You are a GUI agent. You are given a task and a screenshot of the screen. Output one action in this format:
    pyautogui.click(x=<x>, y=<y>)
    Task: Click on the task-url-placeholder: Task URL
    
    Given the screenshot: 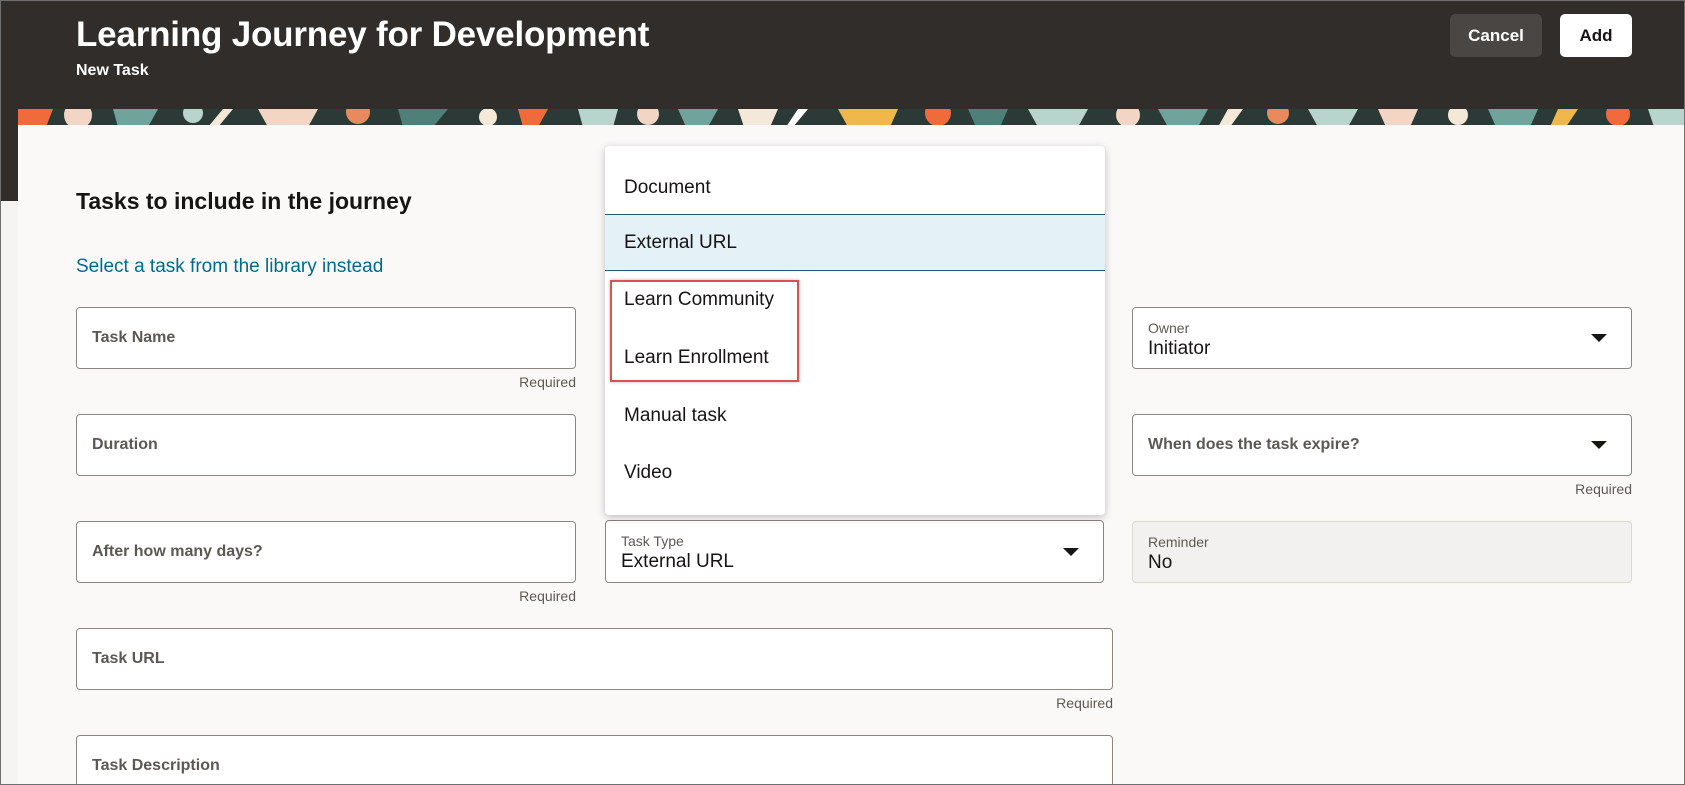 What is the action you would take?
    pyautogui.click(x=128, y=658)
    